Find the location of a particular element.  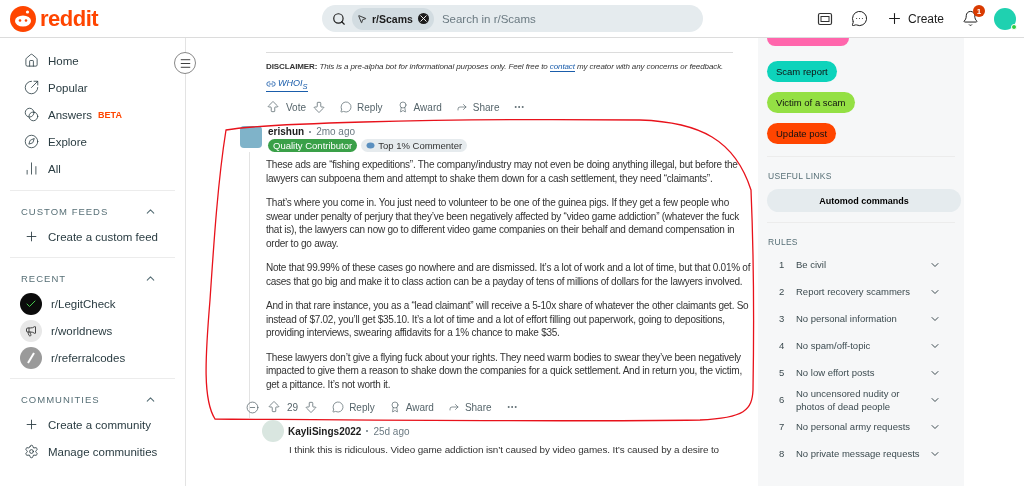

community-chip: r/Scams is located at coordinates (393, 18).